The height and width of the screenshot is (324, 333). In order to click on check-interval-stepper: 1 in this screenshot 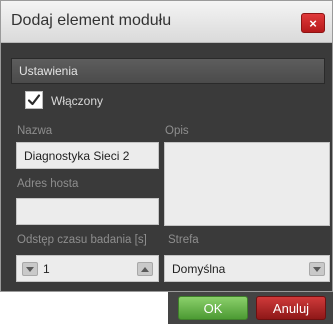, I will do `click(87, 268)`.